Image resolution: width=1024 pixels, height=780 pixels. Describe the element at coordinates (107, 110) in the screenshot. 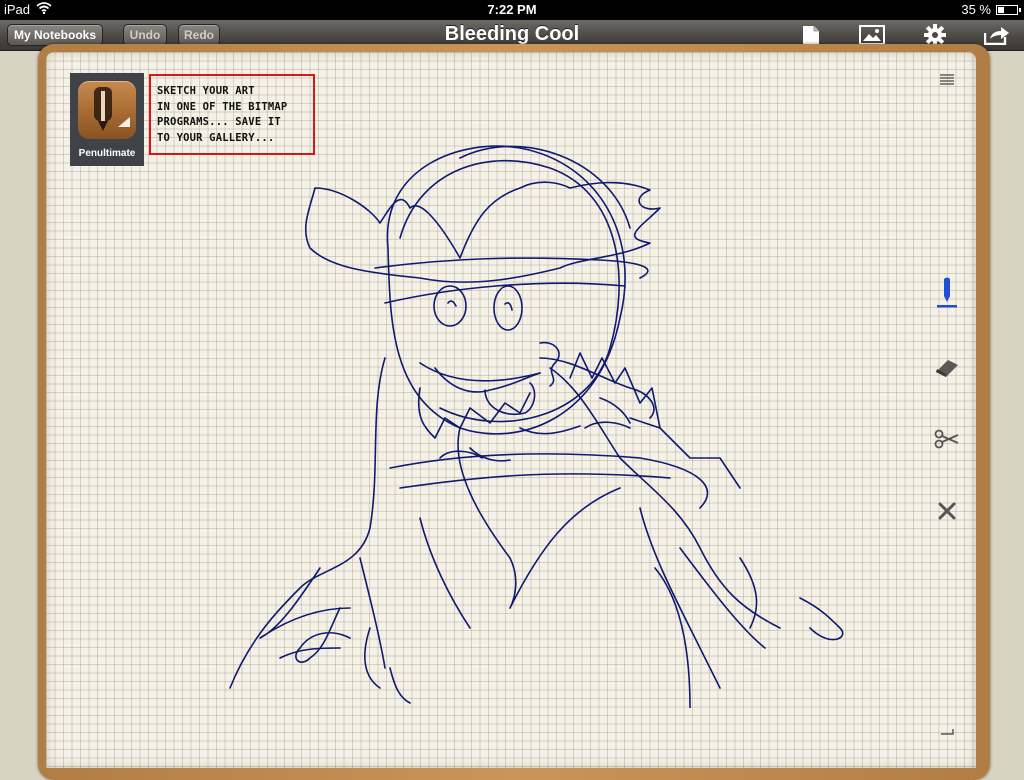

I see `penultimate-app-icon` at that location.